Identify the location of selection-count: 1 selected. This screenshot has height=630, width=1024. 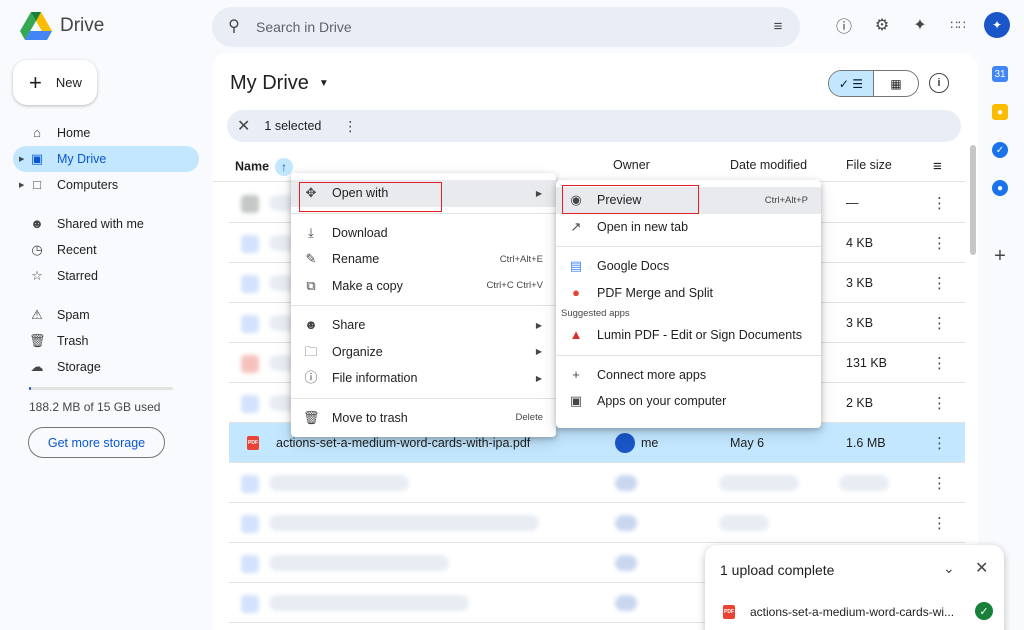
(293, 126).